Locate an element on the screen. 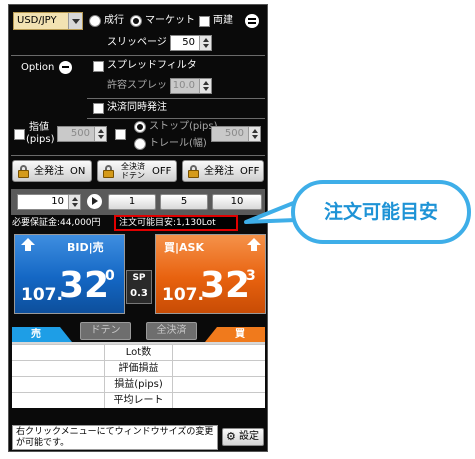 The width and height of the screenshot is (475, 459). order-type-radio-seiko is located at coordinates (95, 21).